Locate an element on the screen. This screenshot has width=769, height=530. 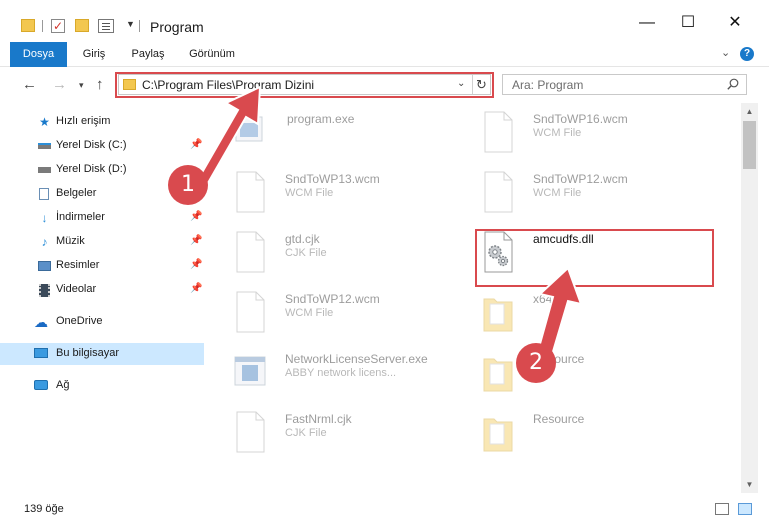
sidebar-item-pictures: Resimler 📌 is located at coordinates (102, 266).